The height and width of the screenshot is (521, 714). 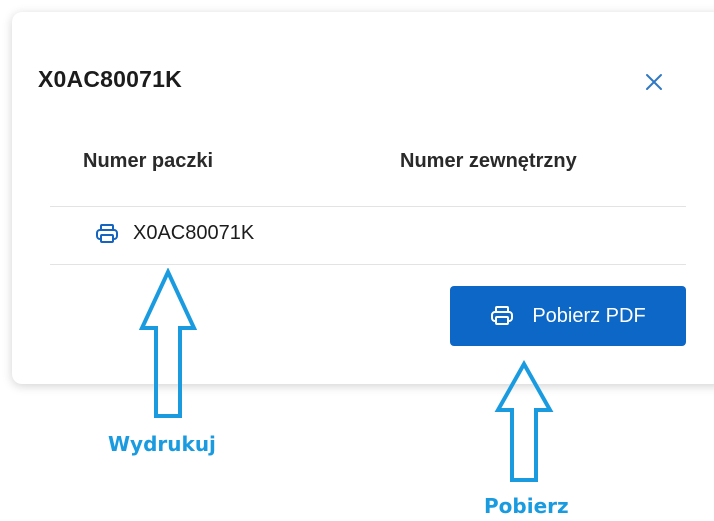 What do you see at coordinates (589, 315) in the screenshot?
I see `download-pdf-label: Pobierz PDF` at bounding box center [589, 315].